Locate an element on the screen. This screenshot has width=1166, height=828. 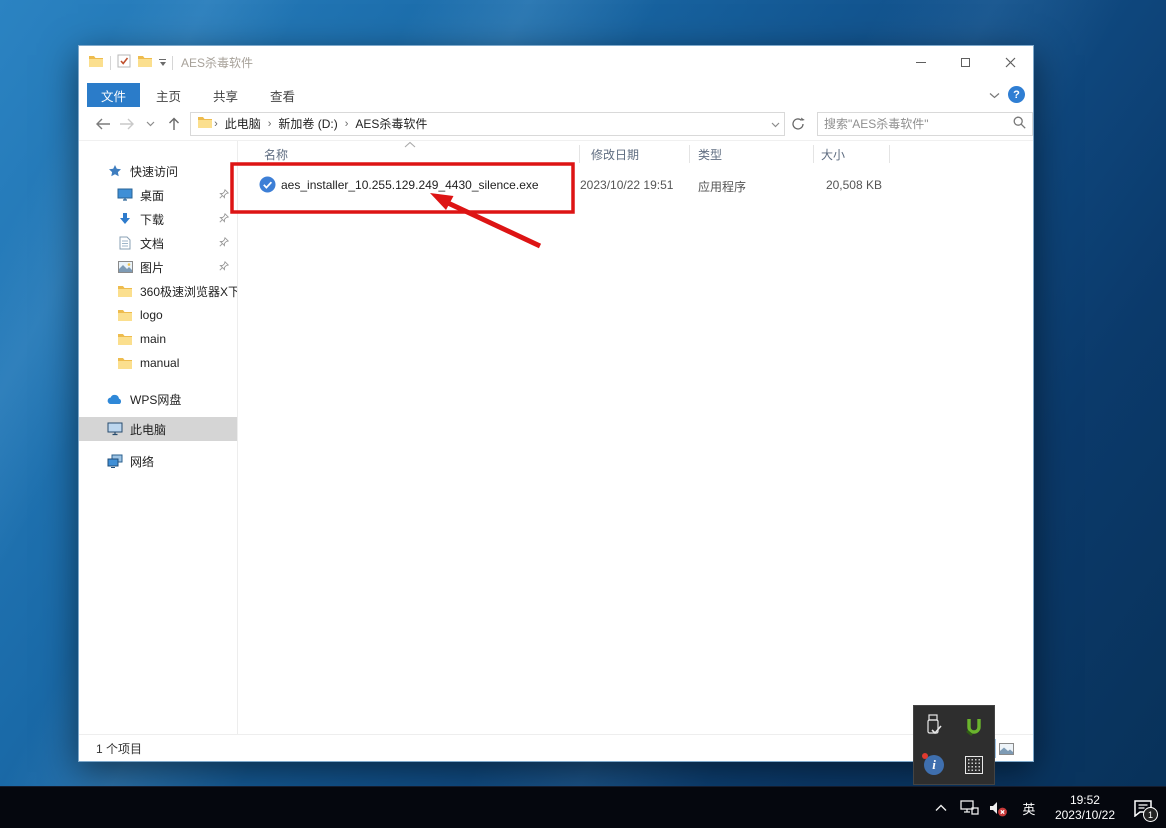
help-icon: ? is located at coordinates (1016, 94).